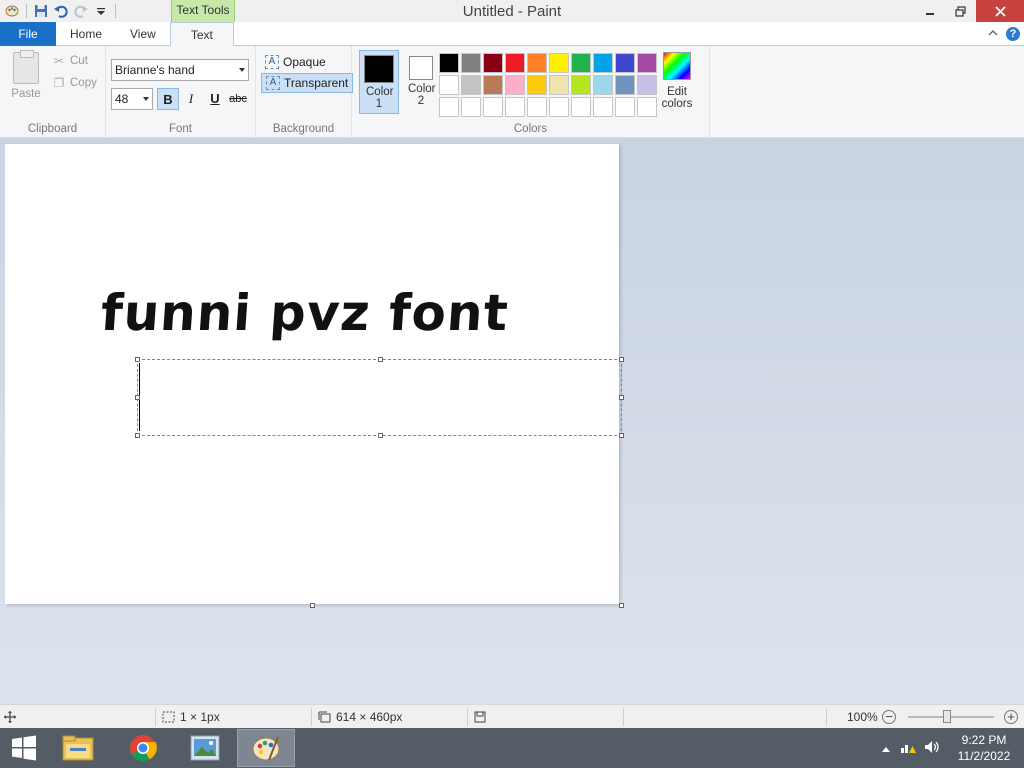 Image resolution: width=1024 pixels, height=768 pixels. What do you see at coordinates (946, 716) in the screenshot?
I see `zoom-slider-thumb` at bounding box center [946, 716].